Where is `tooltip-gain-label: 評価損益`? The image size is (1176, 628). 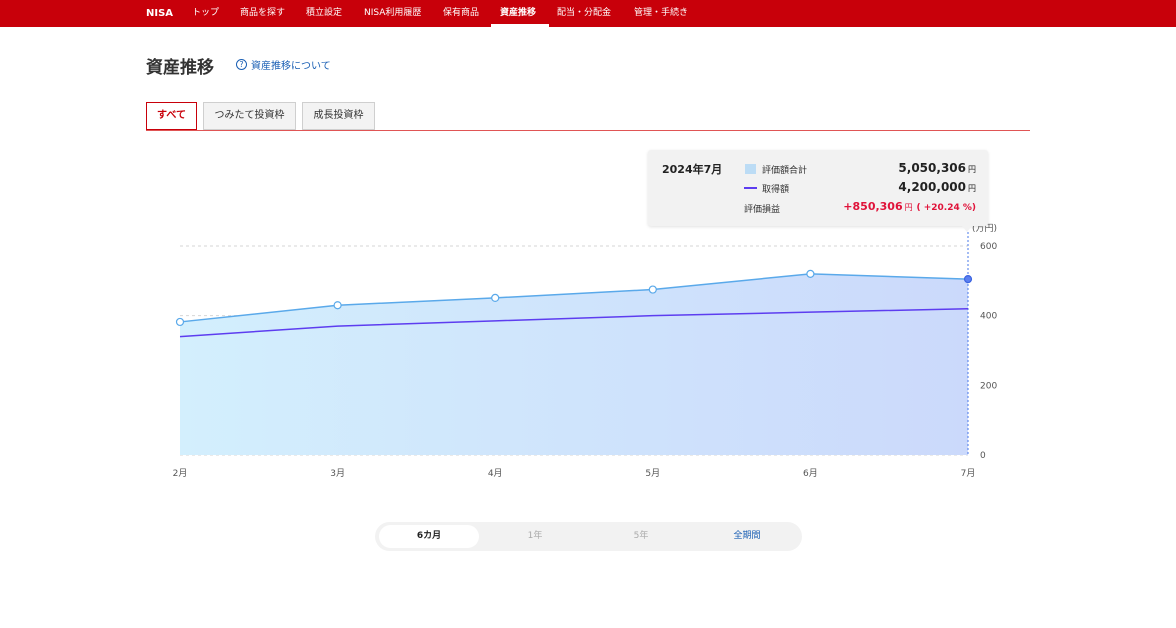 tooltip-gain-label: 評価損益 is located at coordinates (762, 210).